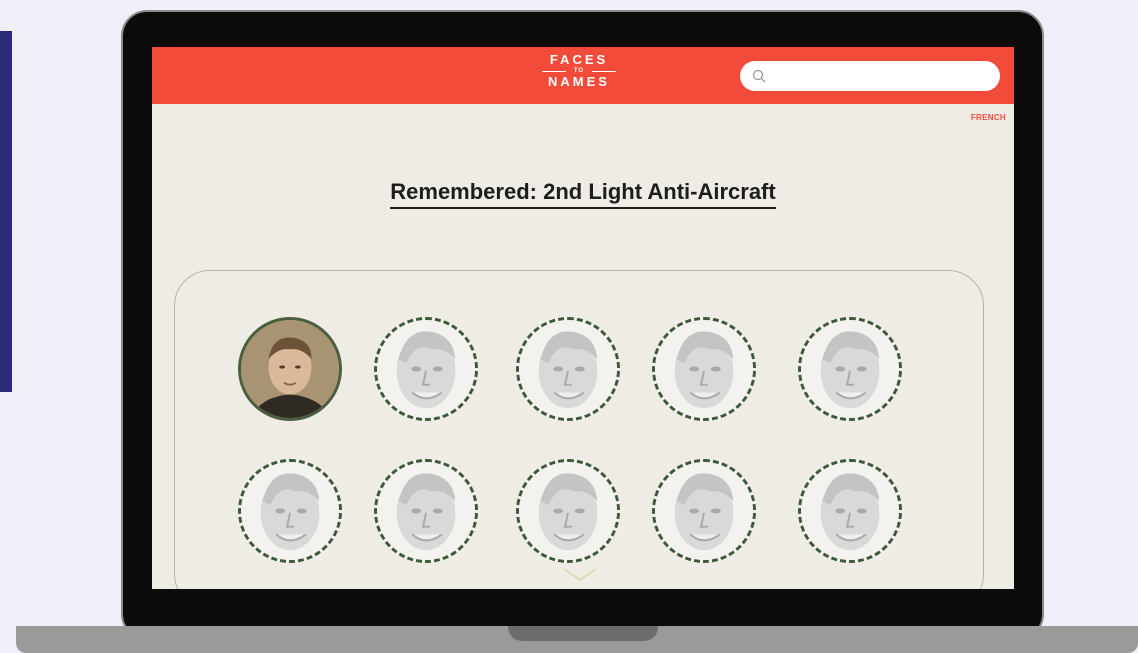 The image size is (1138, 653). I want to click on page-title-text: Remembered: 2nd Light Anti-Aircraft, so click(583, 194).